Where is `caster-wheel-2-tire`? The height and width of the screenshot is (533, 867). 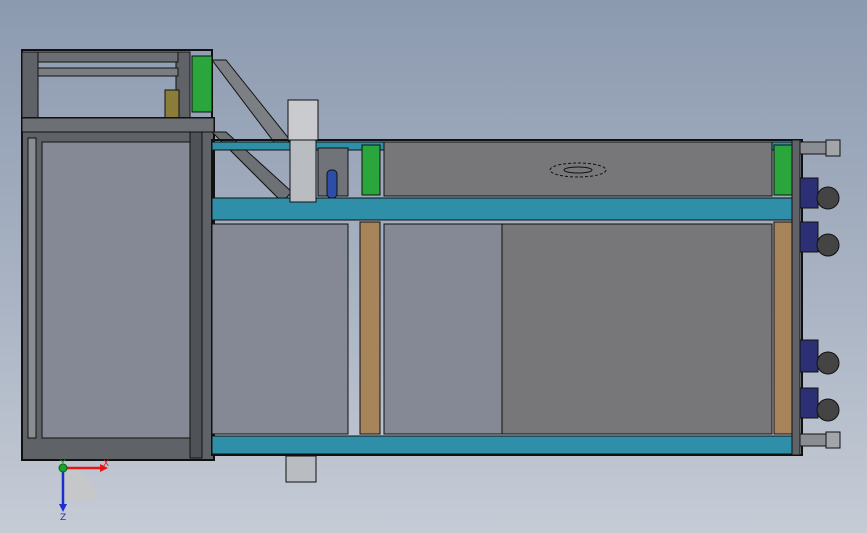
caster-wheel-2-tire is located at coordinates (828, 245).